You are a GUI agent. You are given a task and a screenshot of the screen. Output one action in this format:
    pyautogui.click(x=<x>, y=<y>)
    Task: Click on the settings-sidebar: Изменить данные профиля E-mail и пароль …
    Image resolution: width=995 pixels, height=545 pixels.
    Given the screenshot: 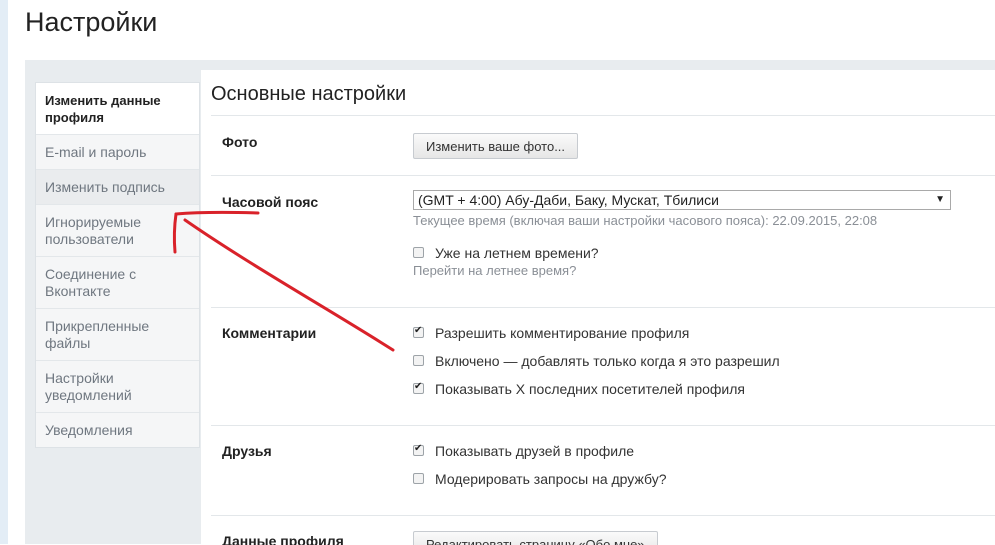 What is the action you would take?
    pyautogui.click(x=117, y=265)
    